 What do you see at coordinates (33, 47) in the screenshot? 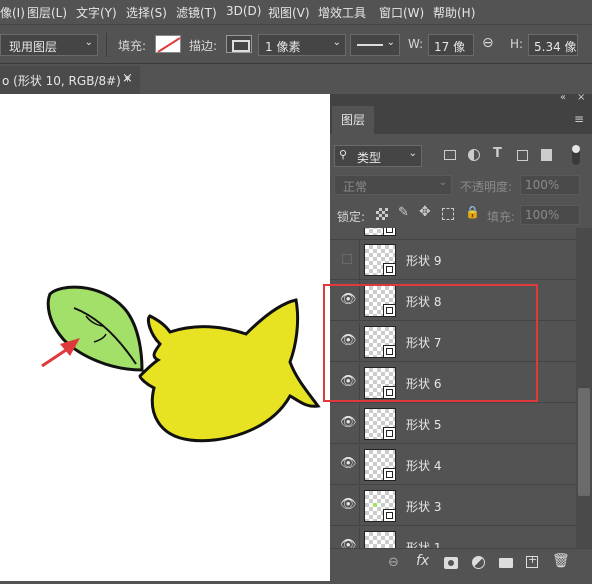
I see `sample-layer-value: 现用图层` at bounding box center [33, 47].